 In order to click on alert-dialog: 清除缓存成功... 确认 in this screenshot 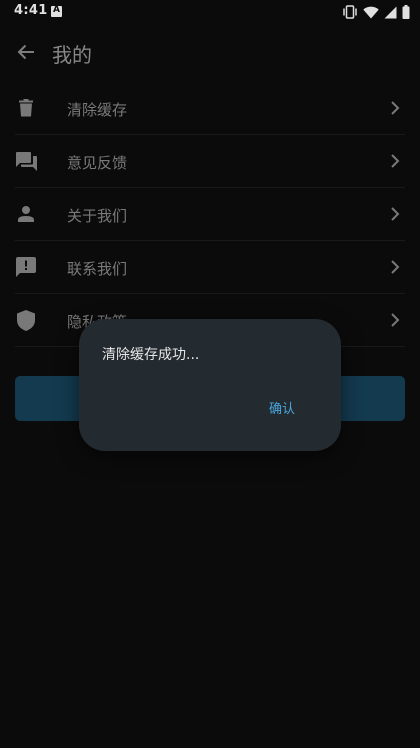, I will do `click(210, 385)`.